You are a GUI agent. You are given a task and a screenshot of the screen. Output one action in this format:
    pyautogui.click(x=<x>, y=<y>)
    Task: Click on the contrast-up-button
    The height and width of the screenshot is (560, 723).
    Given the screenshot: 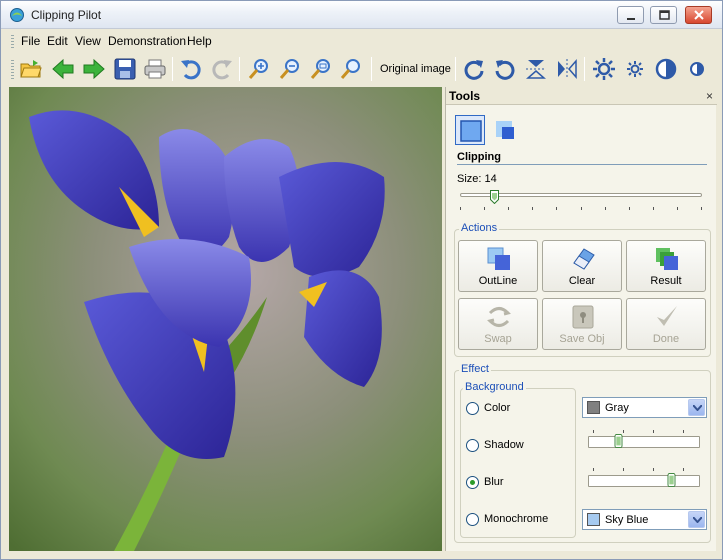 What is the action you would take?
    pyautogui.click(x=666, y=69)
    